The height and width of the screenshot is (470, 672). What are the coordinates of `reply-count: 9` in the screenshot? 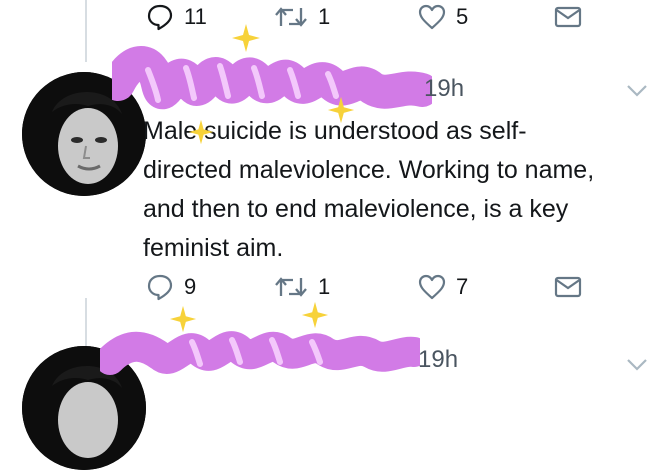 It's located at (190, 286).